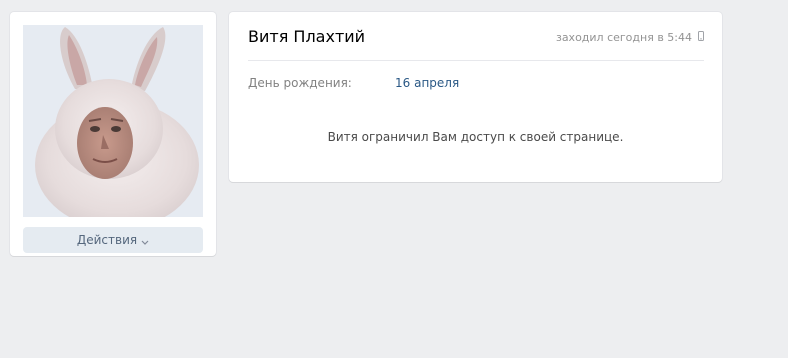 The width and height of the screenshot is (788, 358). I want to click on actions-button: Действия, so click(113, 240).